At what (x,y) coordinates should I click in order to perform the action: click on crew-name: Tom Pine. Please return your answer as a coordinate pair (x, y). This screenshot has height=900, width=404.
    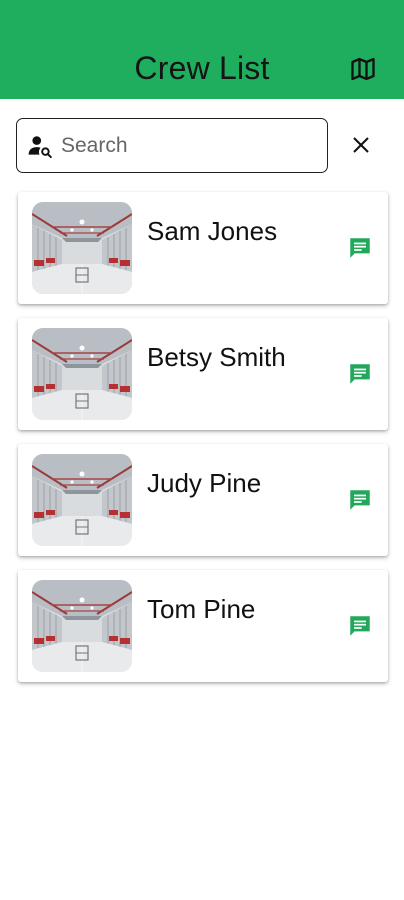
    Looking at the image, I should click on (201, 609).